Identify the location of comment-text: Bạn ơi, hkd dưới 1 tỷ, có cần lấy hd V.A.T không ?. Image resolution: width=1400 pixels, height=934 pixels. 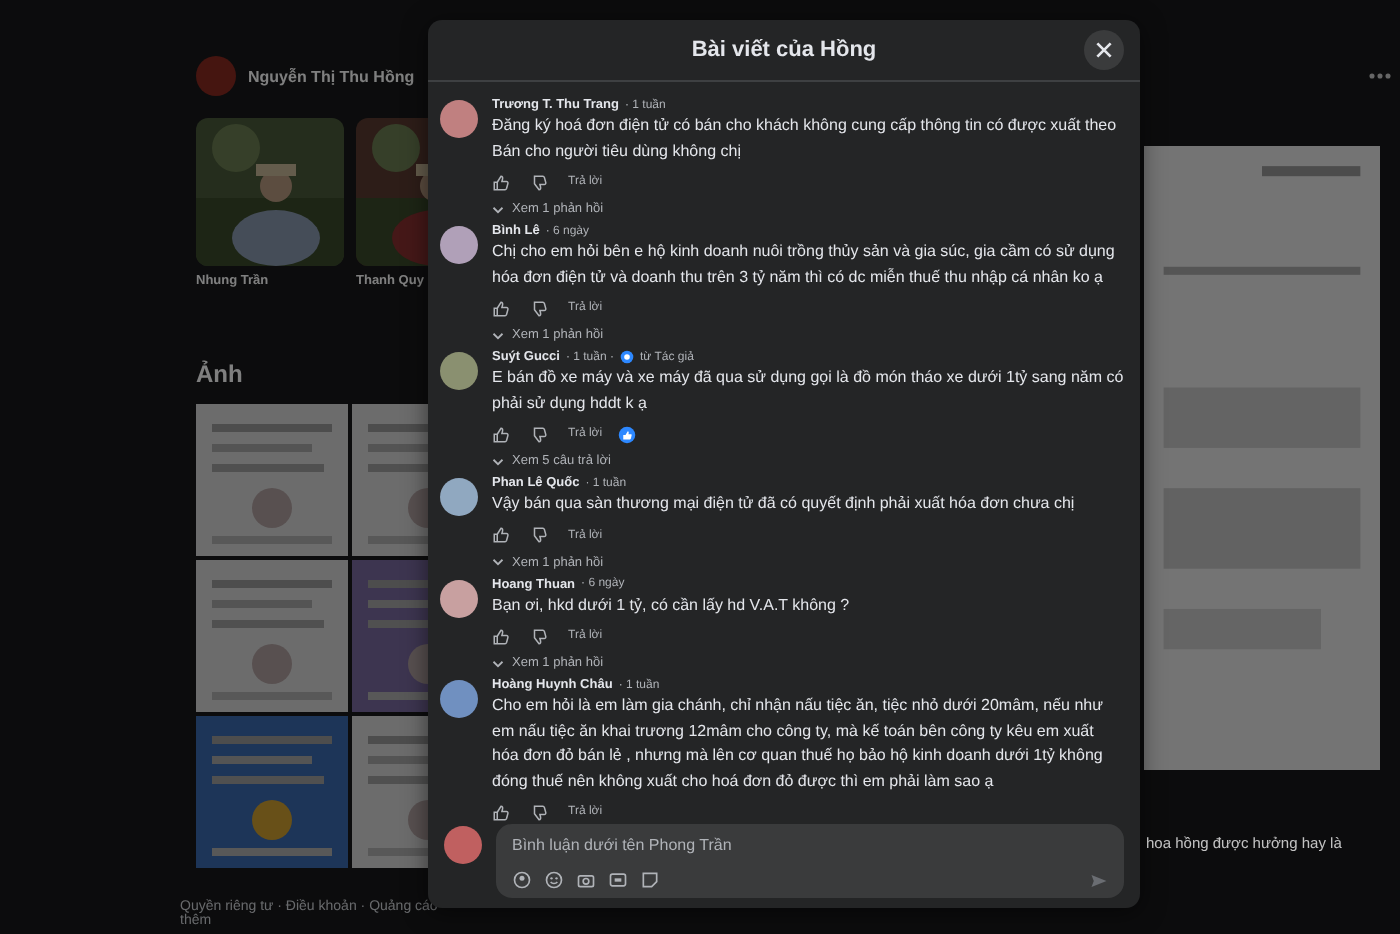
(672, 605).